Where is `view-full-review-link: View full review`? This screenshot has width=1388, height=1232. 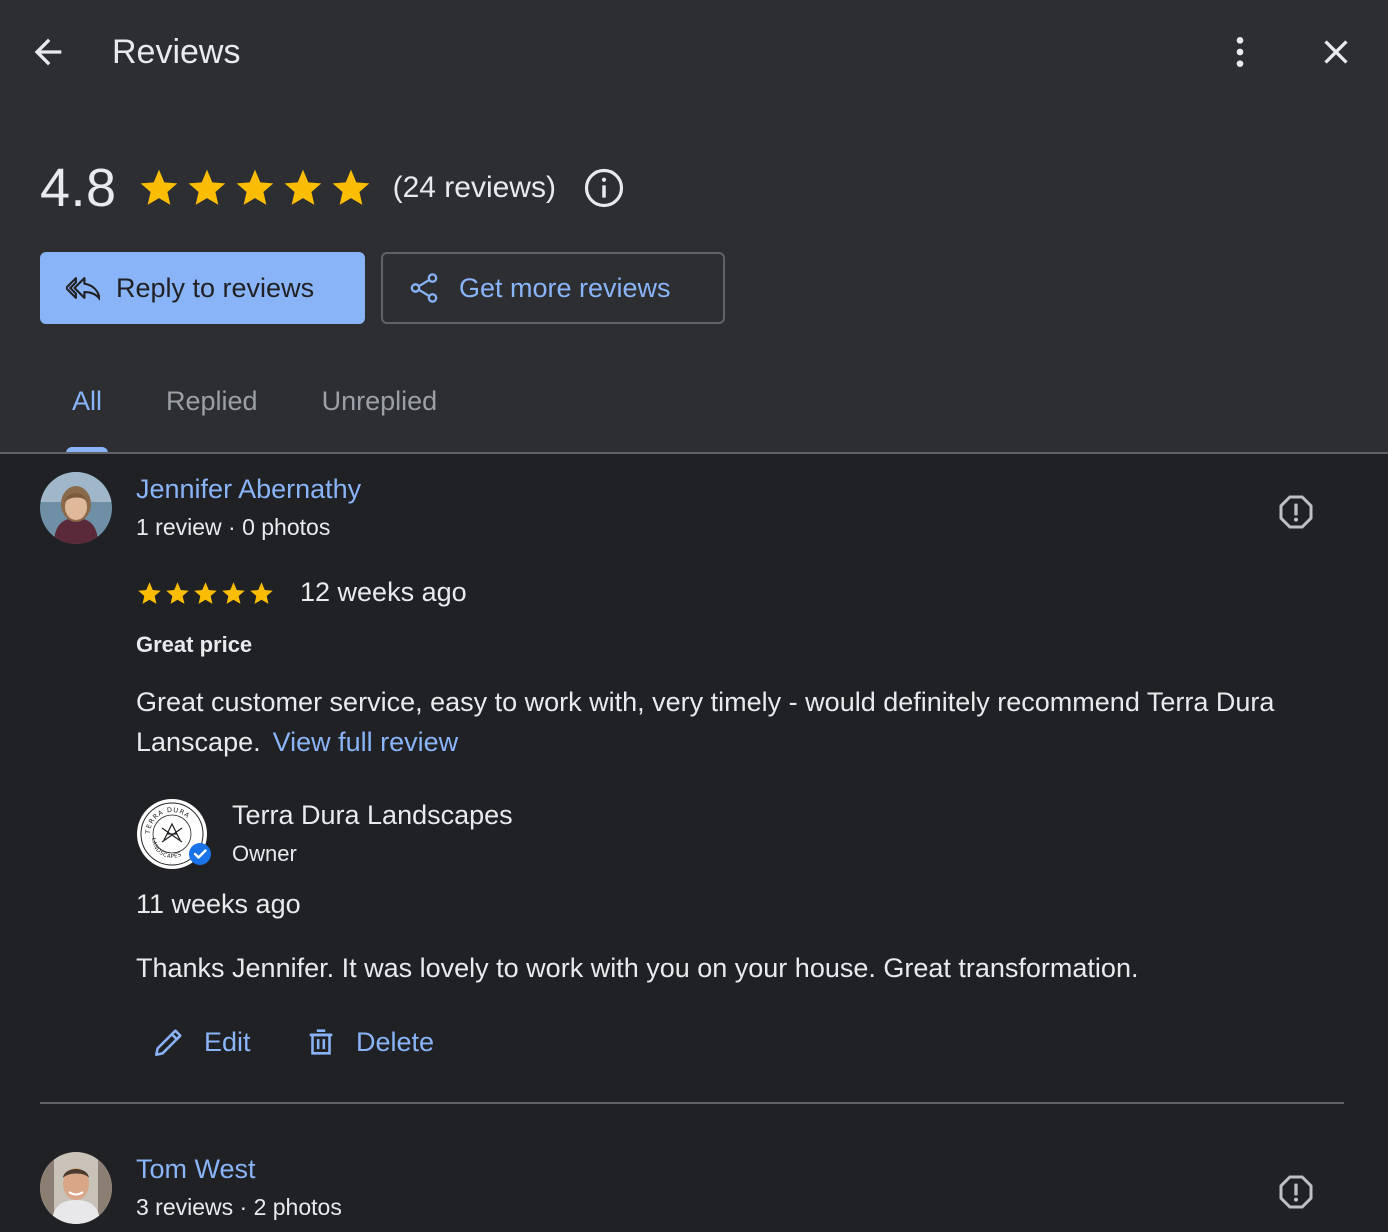 view-full-review-link: View full review is located at coordinates (366, 742).